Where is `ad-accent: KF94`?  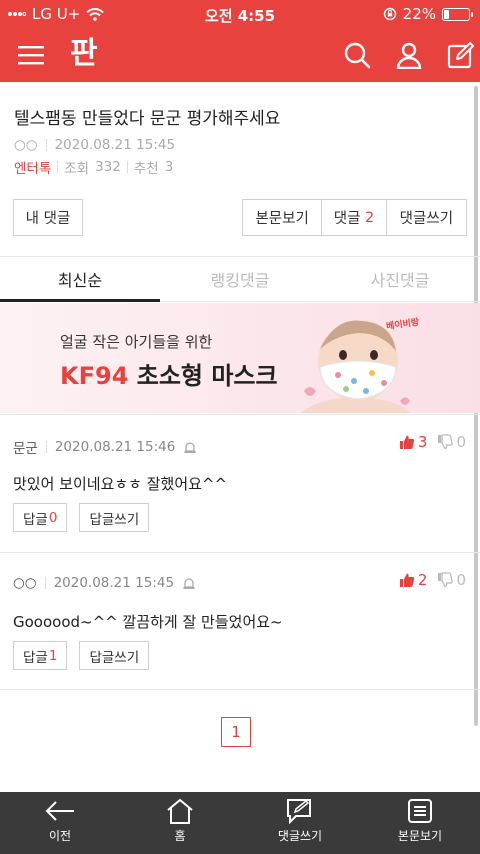
ad-accent: KF94 is located at coordinates (94, 376).